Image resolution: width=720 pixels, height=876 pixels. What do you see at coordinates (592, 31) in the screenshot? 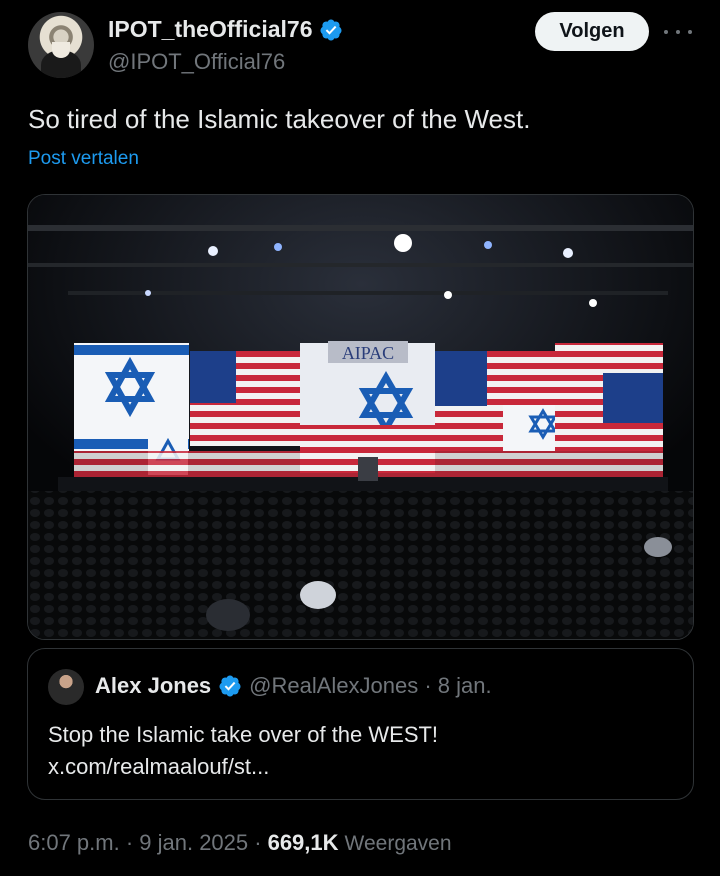
I see `follow-button: Volgen` at bounding box center [592, 31].